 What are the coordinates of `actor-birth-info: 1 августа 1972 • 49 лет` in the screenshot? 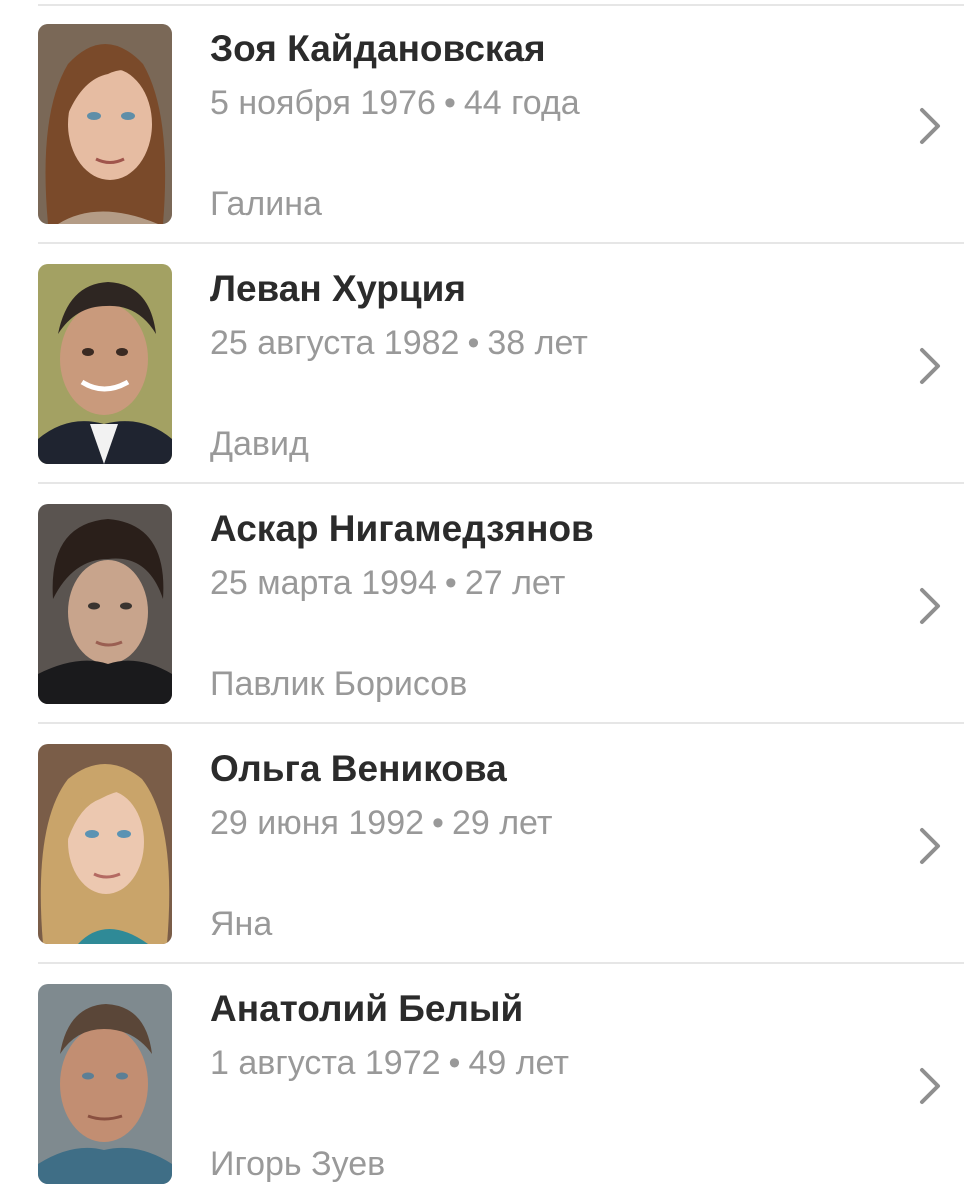 It's located at (389, 1063).